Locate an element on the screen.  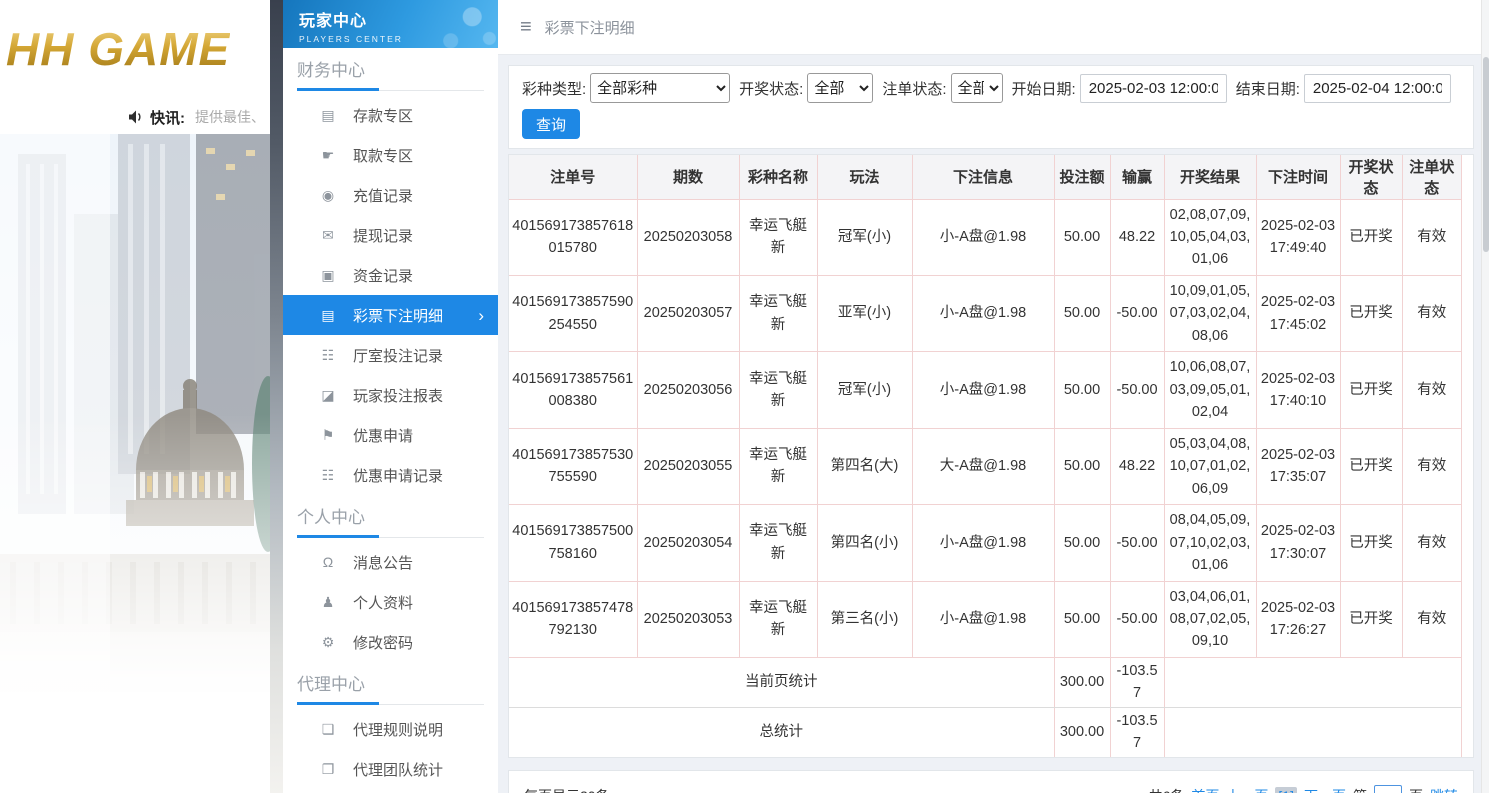
jump-button: 跳转 is located at coordinates (1444, 789).